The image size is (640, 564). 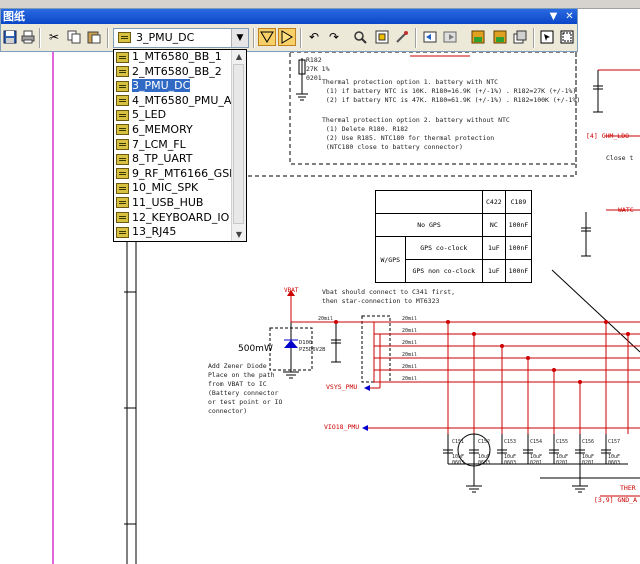 What do you see at coordinates (168, 202) in the screenshot?
I see `list-item-label: 11_USB_HUB` at bounding box center [168, 202].